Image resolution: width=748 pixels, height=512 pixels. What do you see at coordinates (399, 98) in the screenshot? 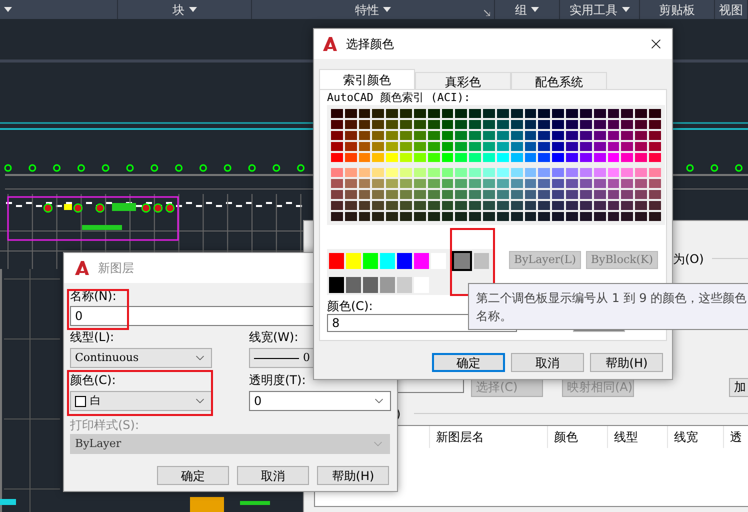
I see `palette-label: AutoCAD 颜色索引 (ACI):` at bounding box center [399, 98].